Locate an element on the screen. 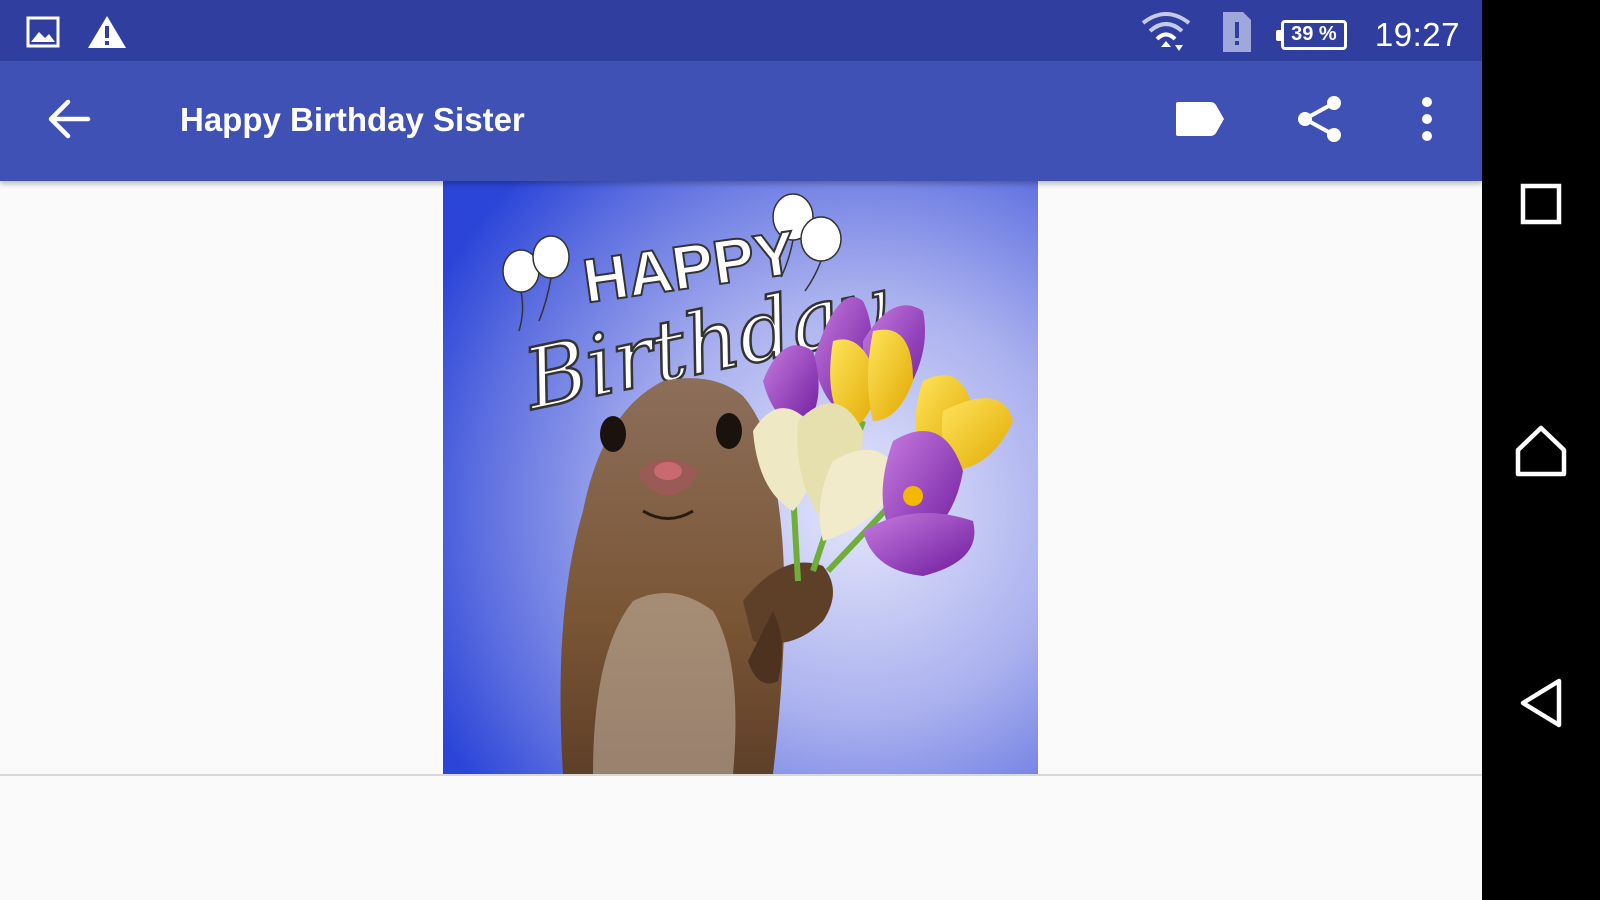  status-bar: 39 % 19:27 is located at coordinates (741, 30).